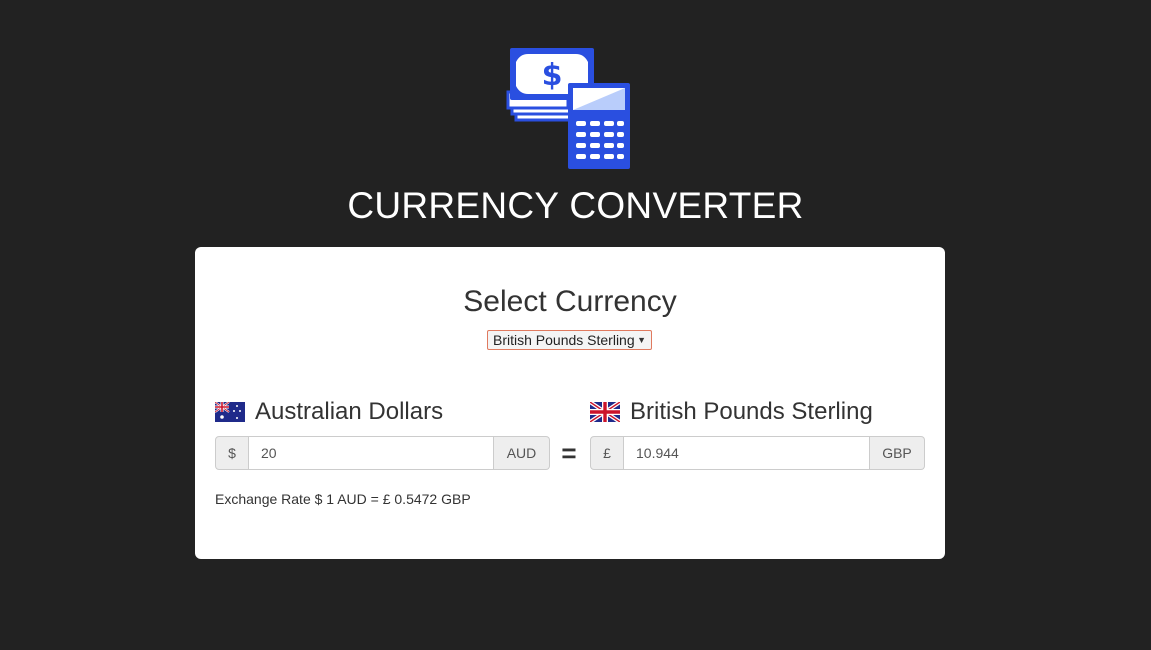 This screenshot has height=650, width=1151. I want to click on from-amount-input, so click(371, 453).